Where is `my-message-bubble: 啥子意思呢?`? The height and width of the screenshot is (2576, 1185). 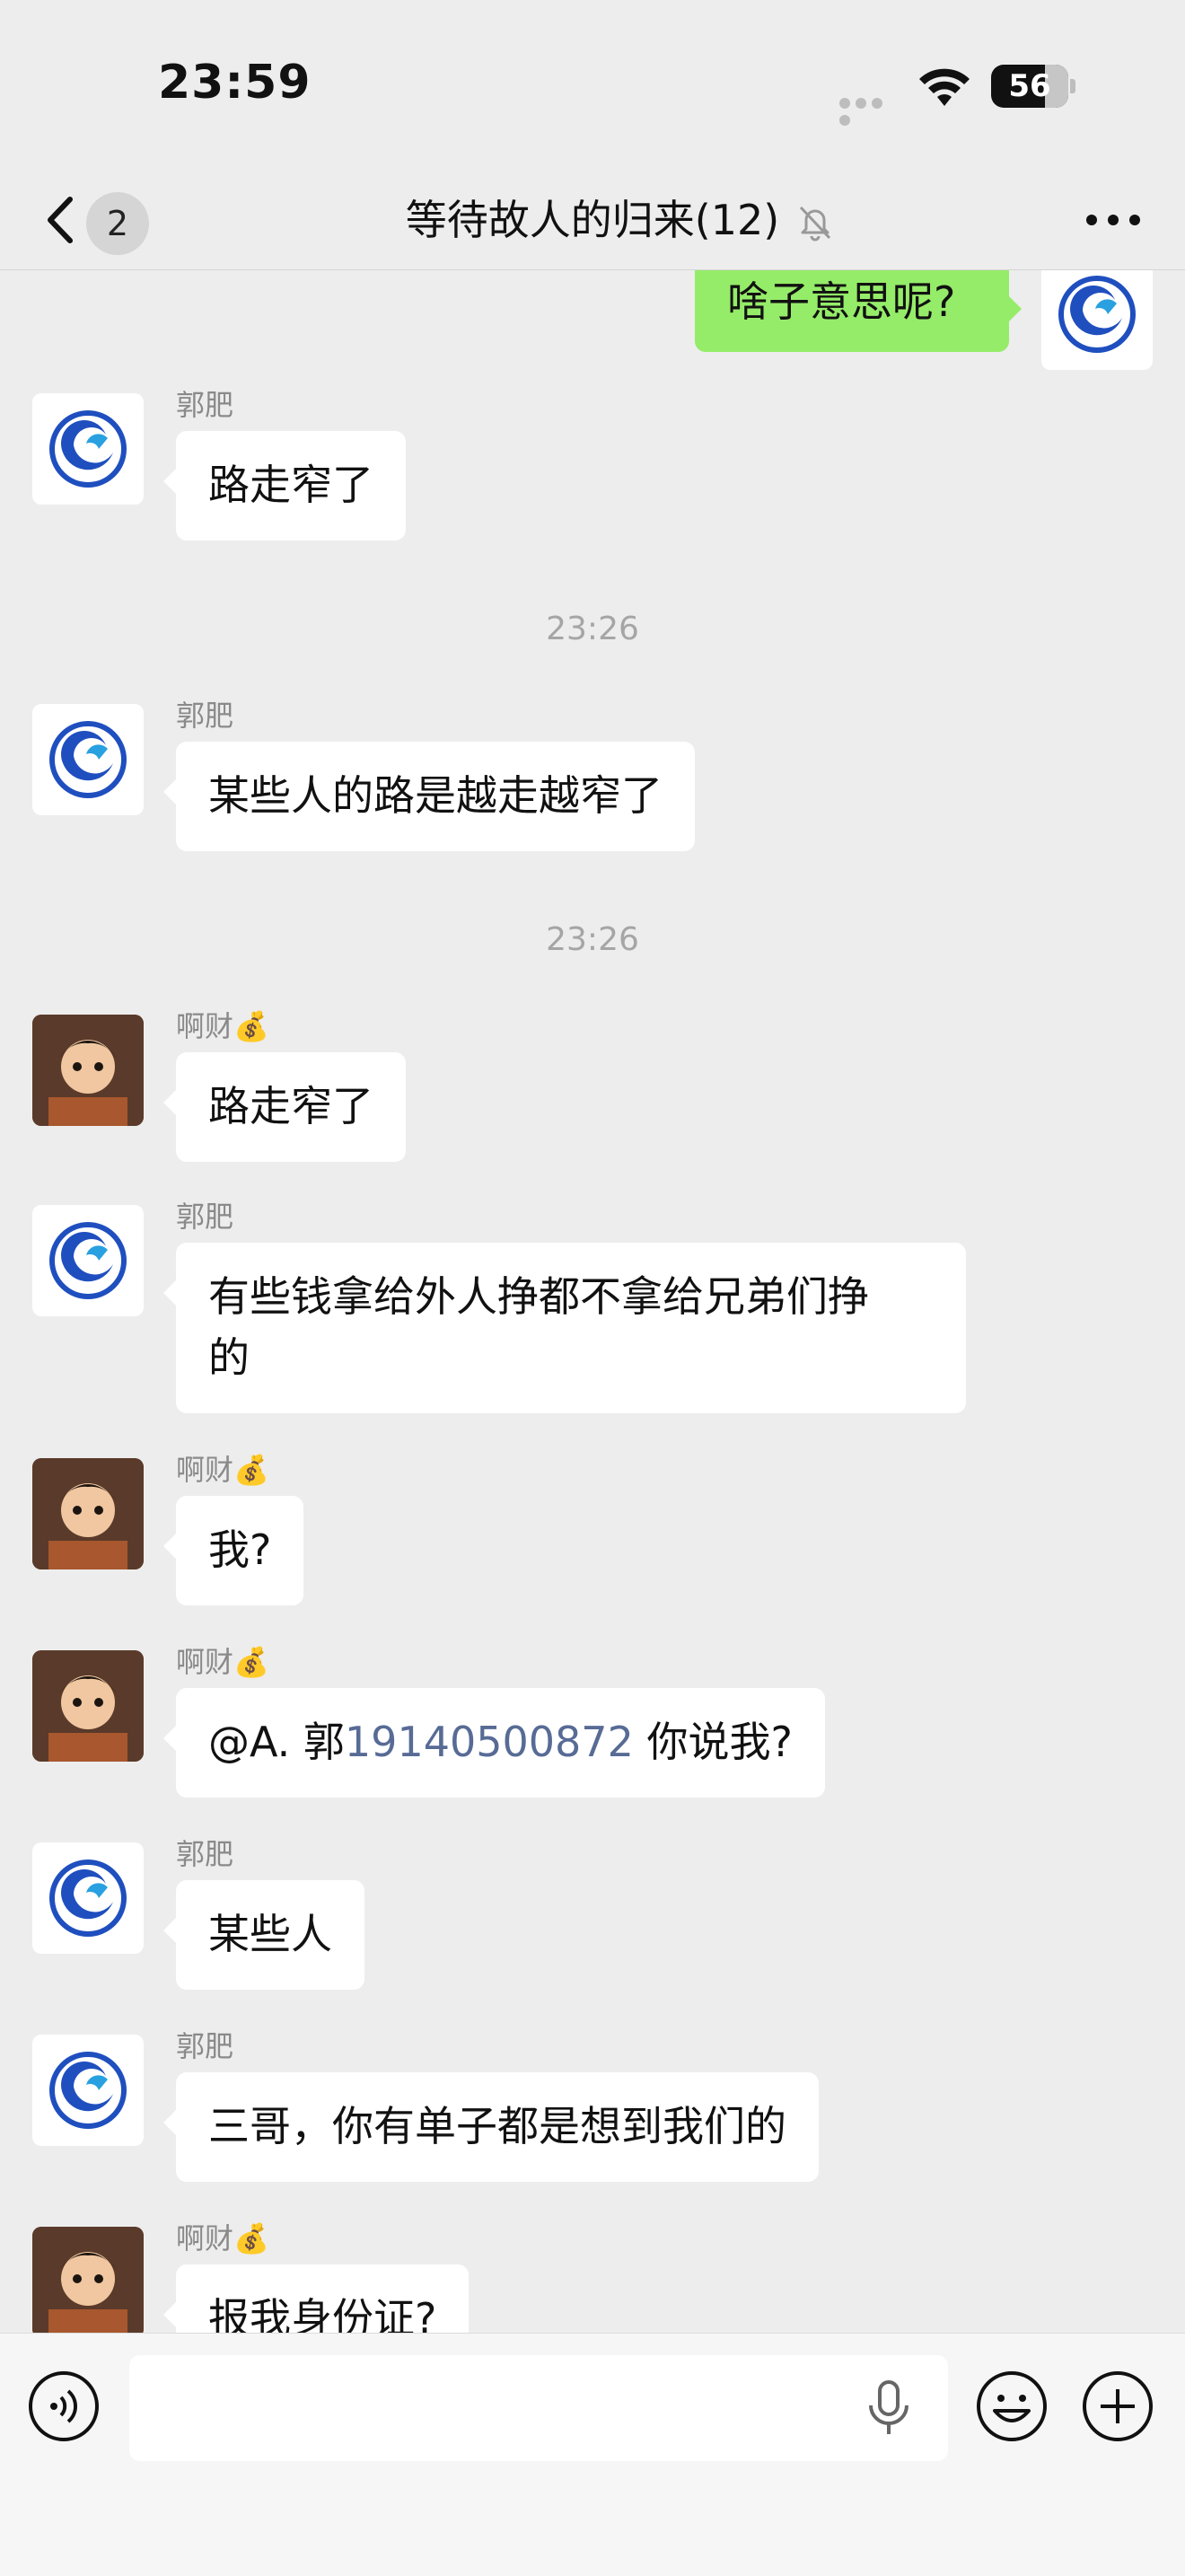 my-message-bubble: 啥子意思呢? is located at coordinates (858, 311).